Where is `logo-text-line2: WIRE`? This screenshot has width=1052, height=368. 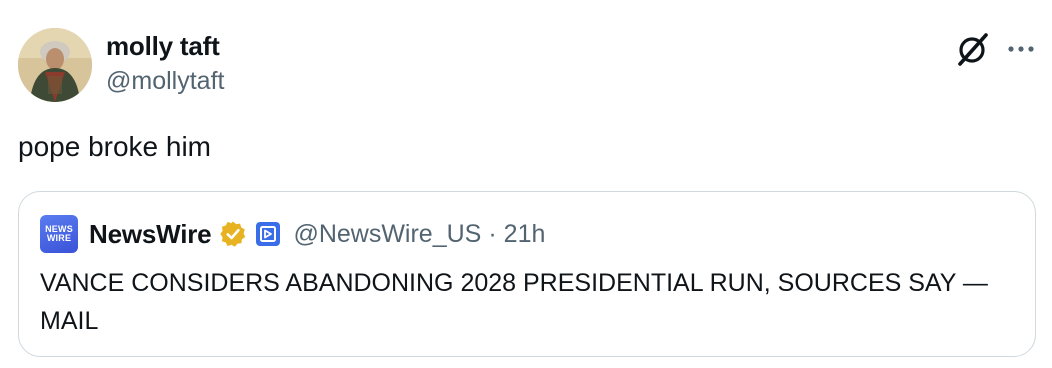 logo-text-line2: WIRE is located at coordinates (59, 238).